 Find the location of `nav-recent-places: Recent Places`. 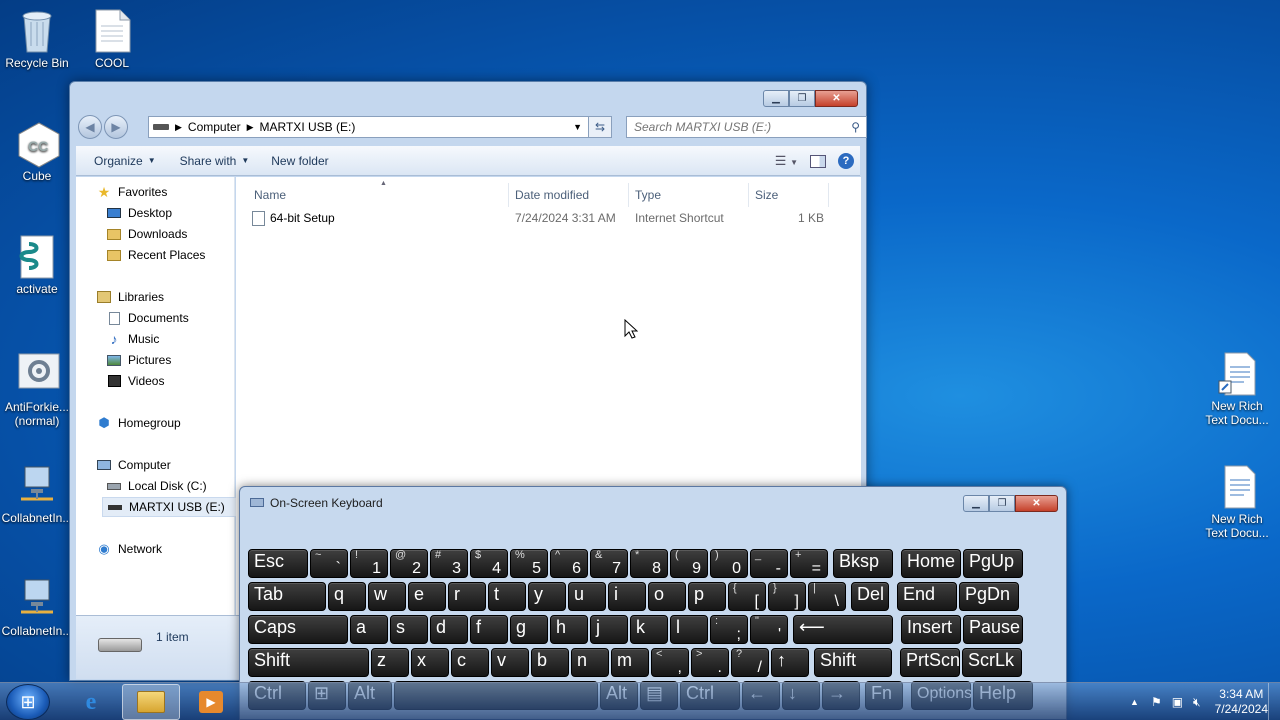

nav-recent-places: Recent Places is located at coordinates (155, 255).